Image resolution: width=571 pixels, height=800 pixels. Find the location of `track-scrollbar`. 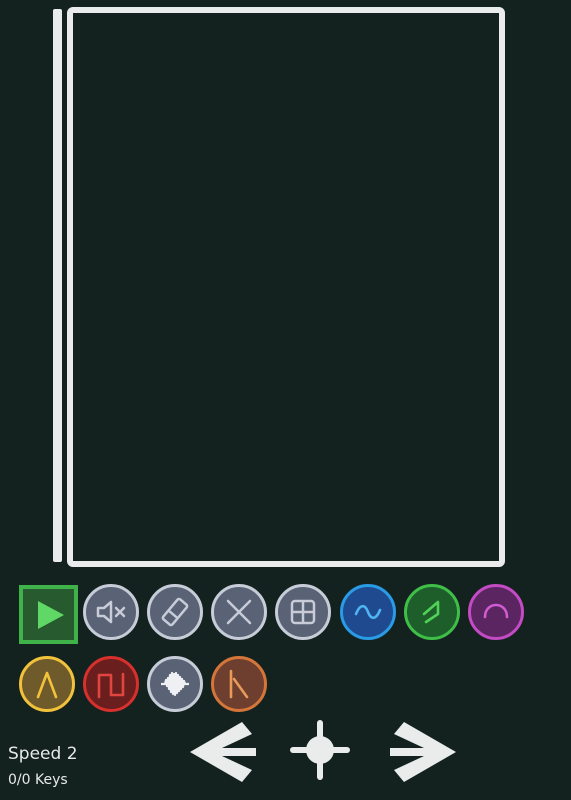

track-scrollbar is located at coordinates (57, 285).